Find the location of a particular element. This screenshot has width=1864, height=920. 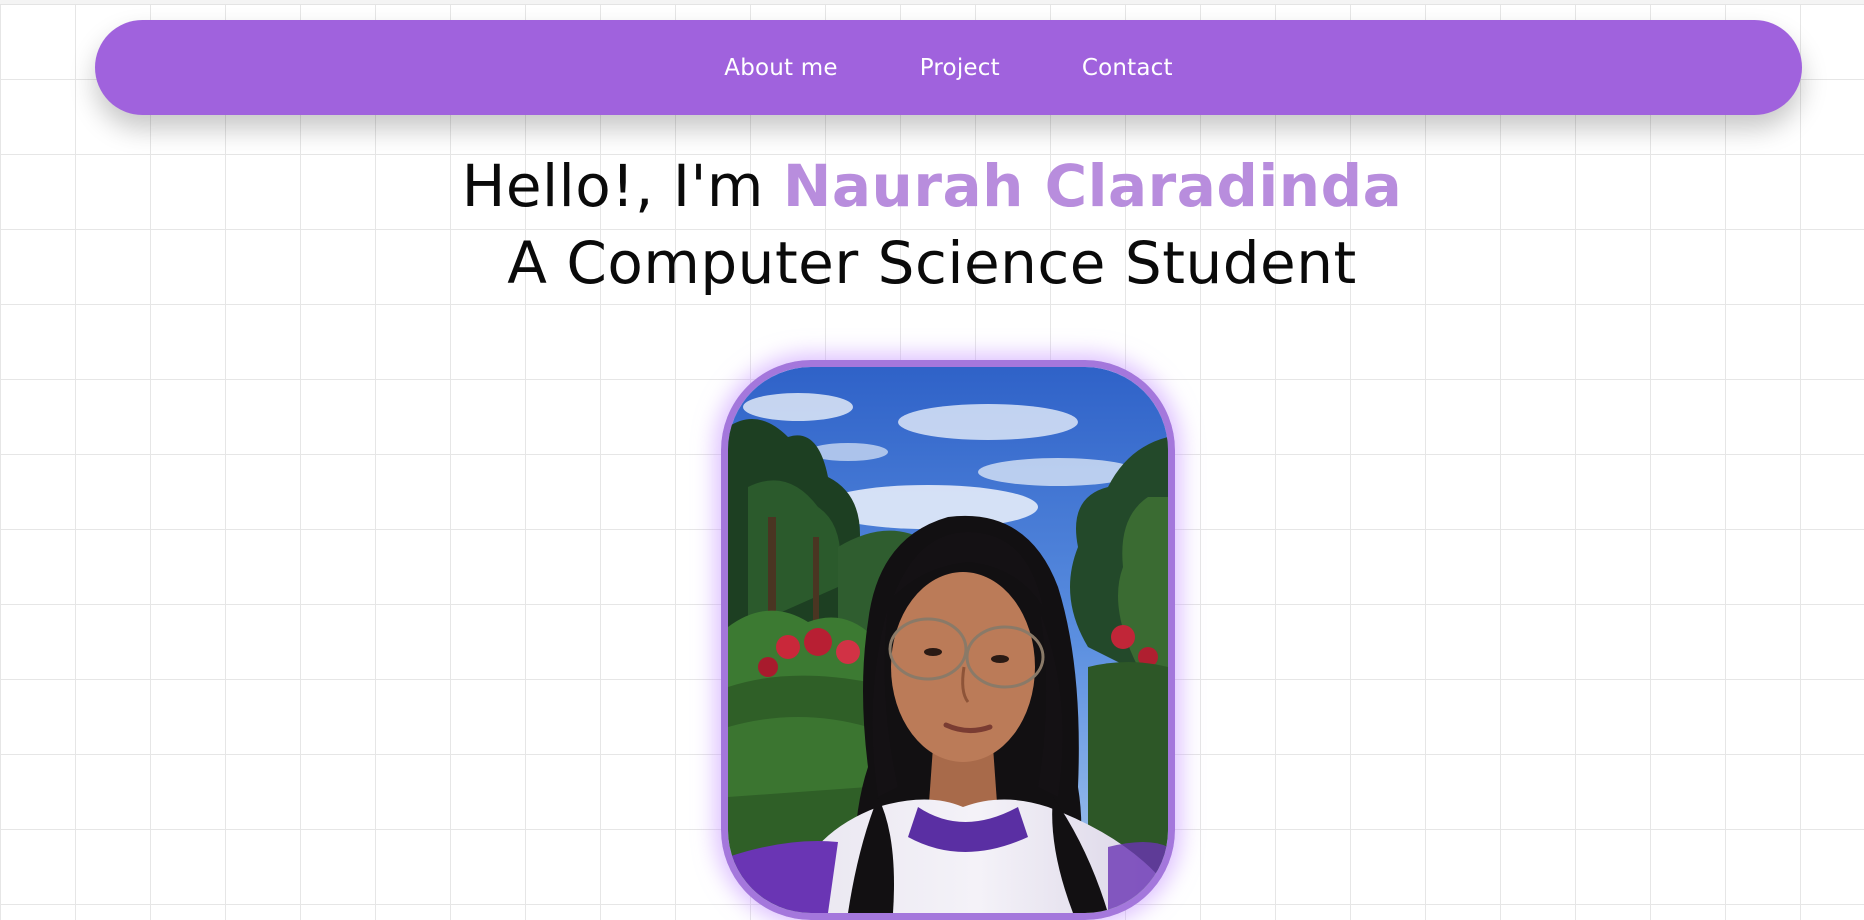

hero-heading: Hello!, I'm Naurah Claradinda is located at coordinates (932, 186).